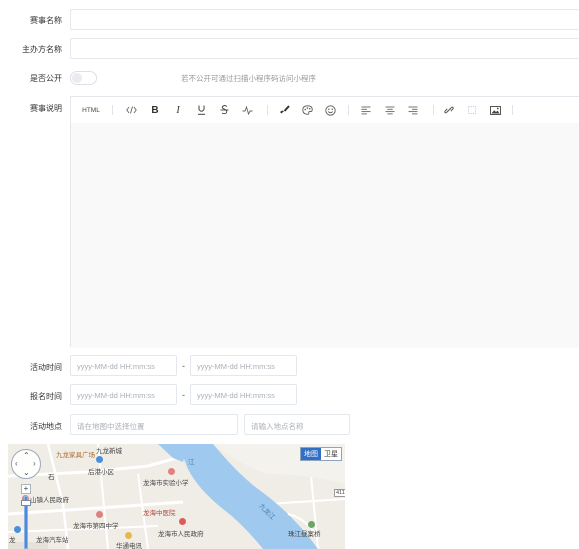 The width and height of the screenshot is (579, 549). Describe the element at coordinates (101, 472) in the screenshot. I see `map-label: 后港小区` at that location.